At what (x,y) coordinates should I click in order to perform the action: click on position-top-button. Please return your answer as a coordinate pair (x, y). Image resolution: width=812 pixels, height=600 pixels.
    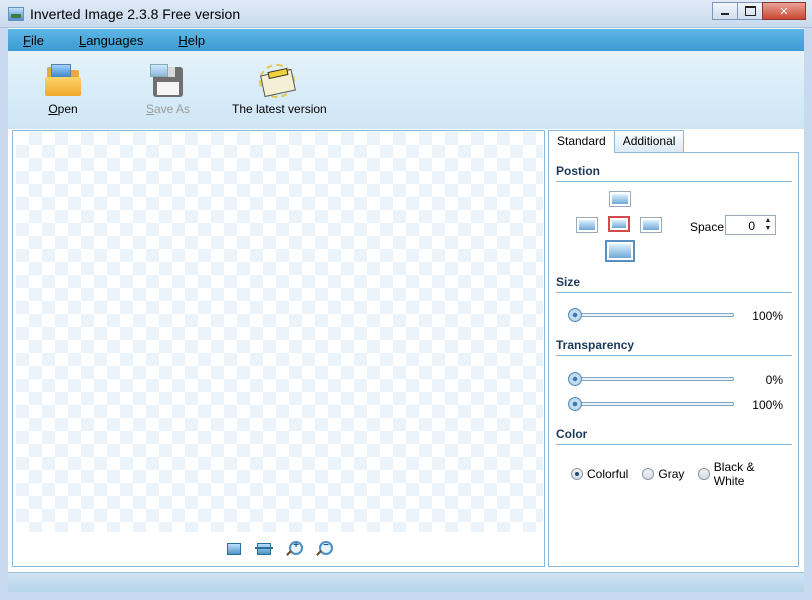
    Looking at the image, I should click on (620, 199).